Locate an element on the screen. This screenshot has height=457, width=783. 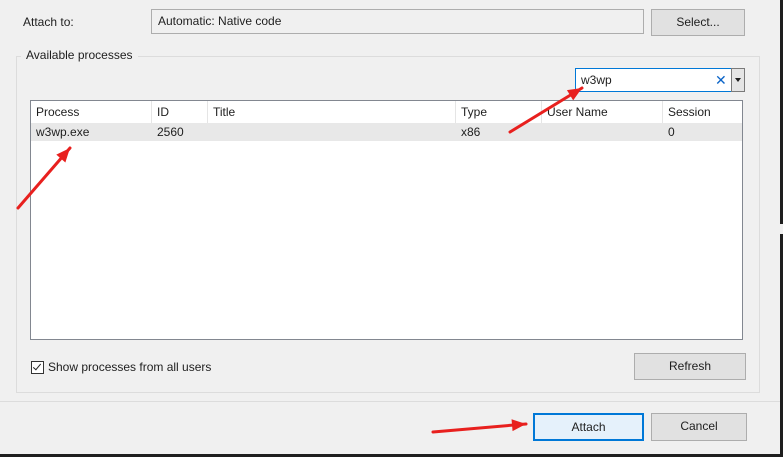
chevron-down-icon is located at coordinates (738, 80).